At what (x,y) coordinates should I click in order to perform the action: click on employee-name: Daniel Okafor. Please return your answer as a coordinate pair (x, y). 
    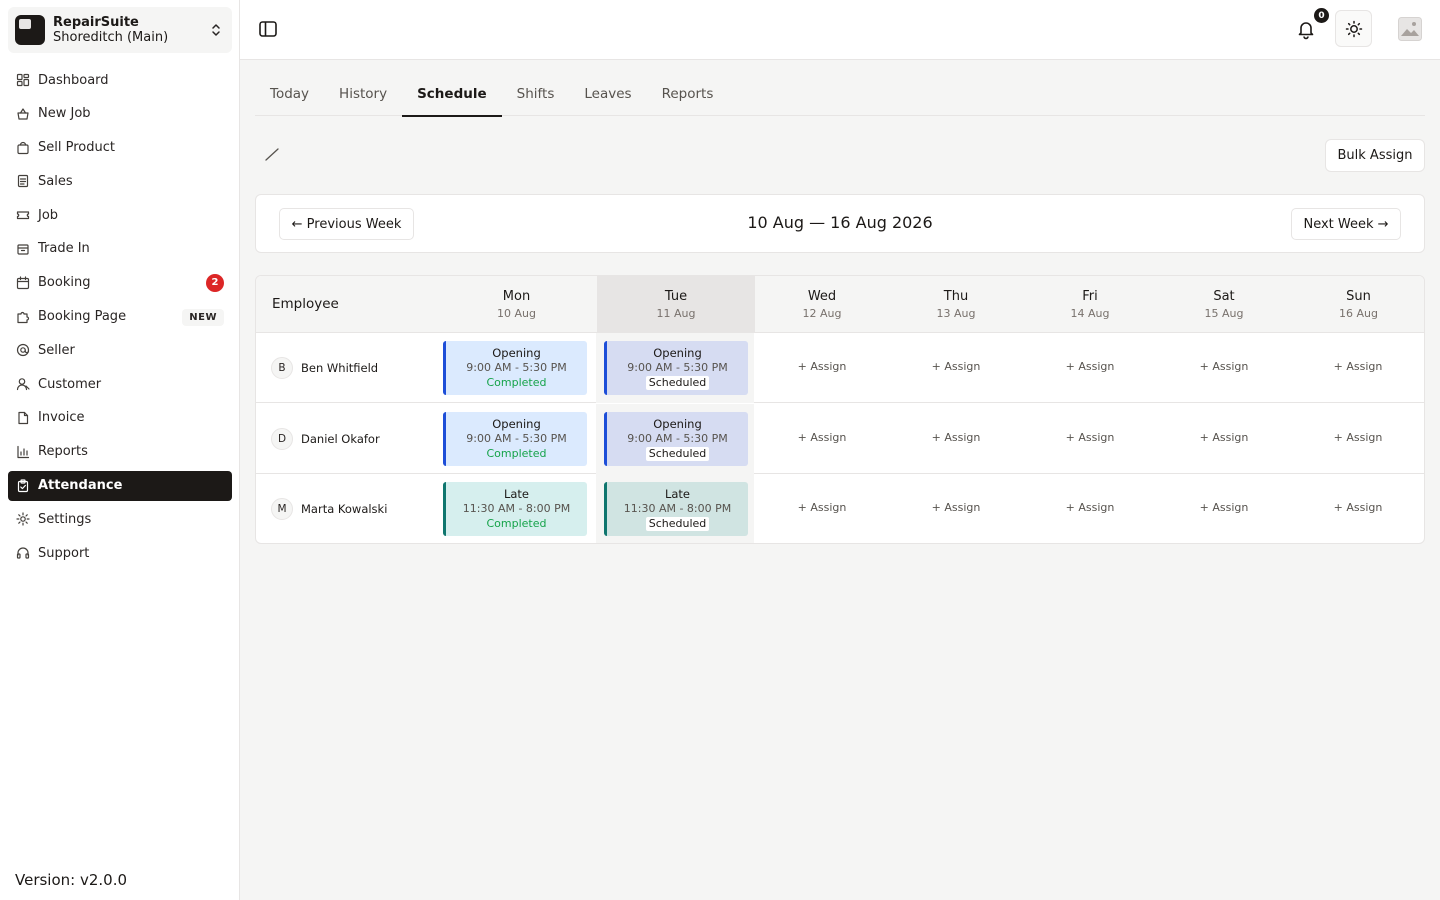
    Looking at the image, I should click on (340, 438).